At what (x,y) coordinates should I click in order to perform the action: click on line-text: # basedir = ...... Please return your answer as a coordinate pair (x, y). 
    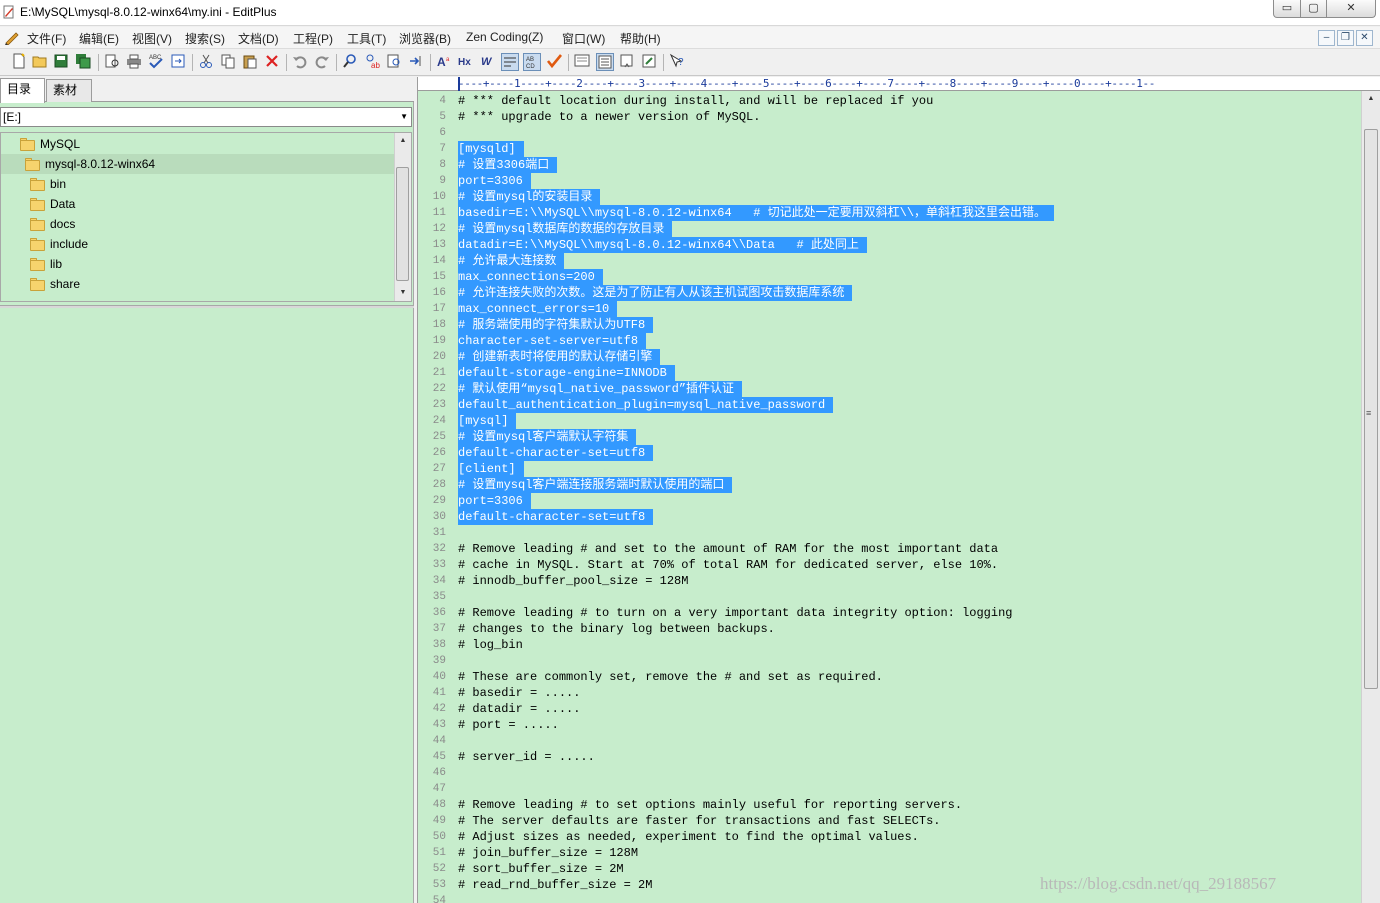
    Looking at the image, I should click on (523, 693).